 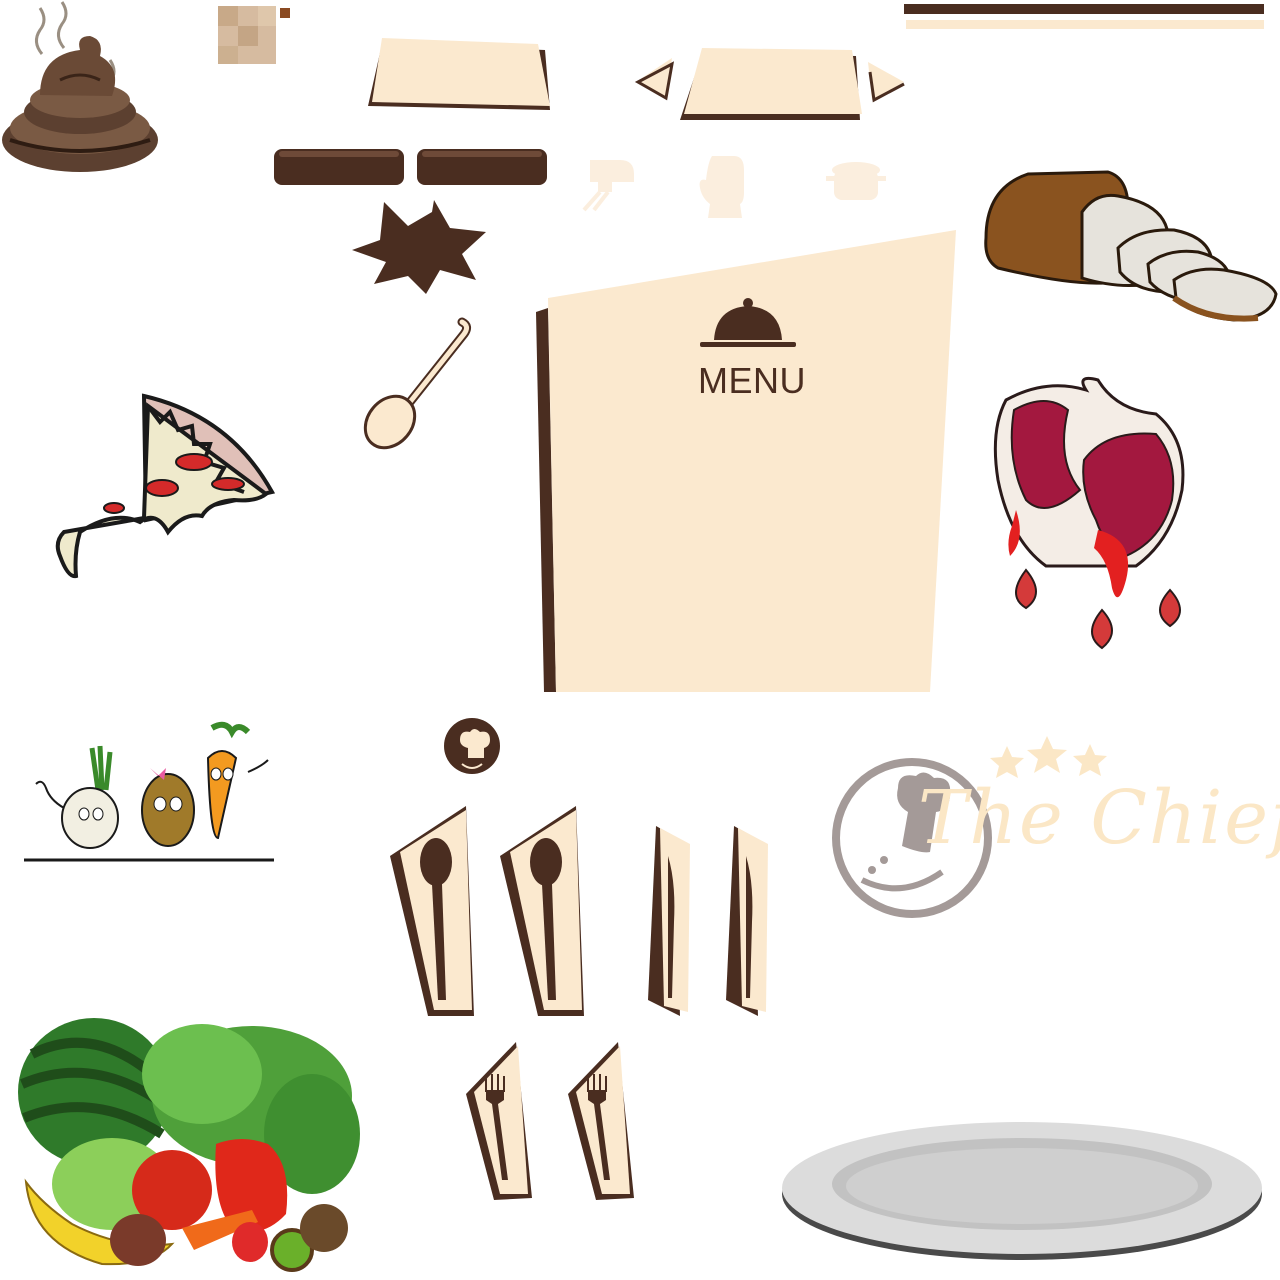 I want to click on menu-tab, so click(x=457, y=76).